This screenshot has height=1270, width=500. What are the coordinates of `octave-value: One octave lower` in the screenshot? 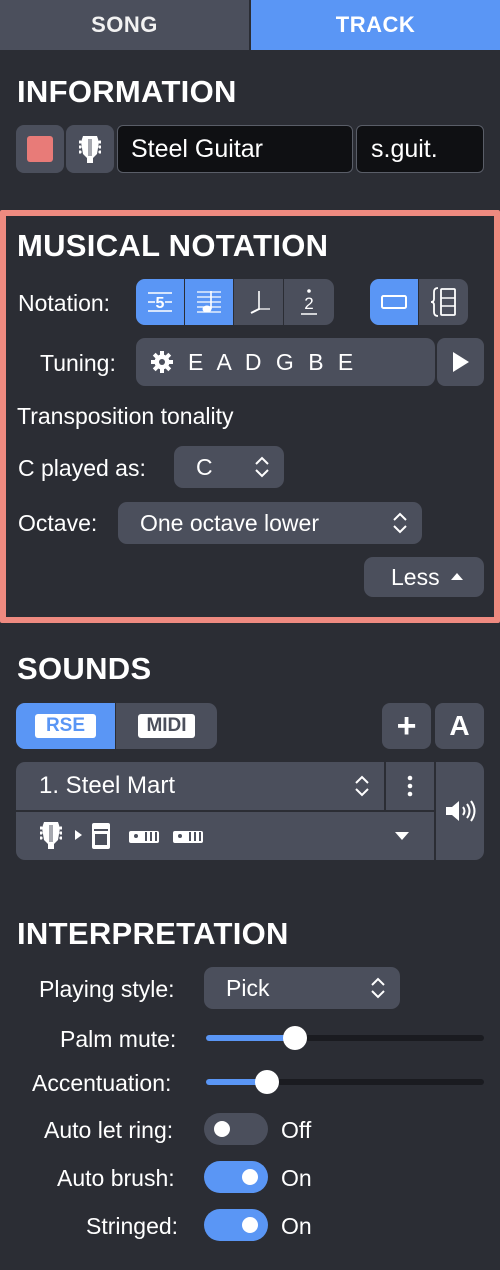 It's located at (229, 522).